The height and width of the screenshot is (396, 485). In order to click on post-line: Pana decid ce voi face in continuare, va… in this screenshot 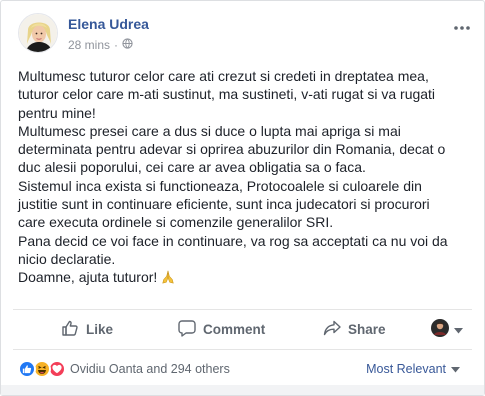, I will do `click(233, 240)`.